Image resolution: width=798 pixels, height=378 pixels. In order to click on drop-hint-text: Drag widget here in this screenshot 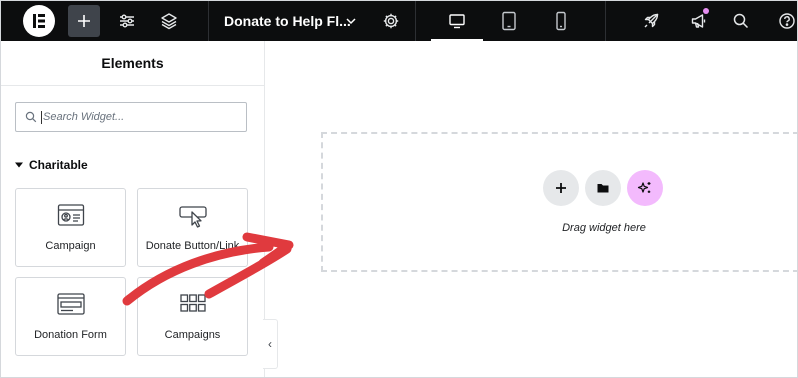, I will do `click(604, 228)`.